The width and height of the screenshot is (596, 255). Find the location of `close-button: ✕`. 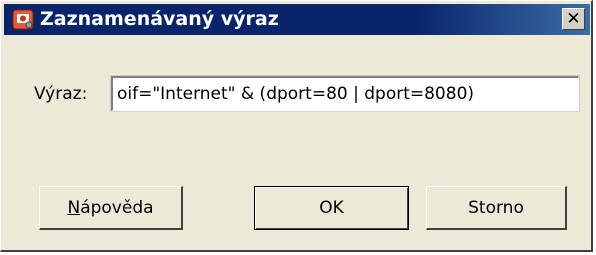

close-button: ✕ is located at coordinates (573, 19).